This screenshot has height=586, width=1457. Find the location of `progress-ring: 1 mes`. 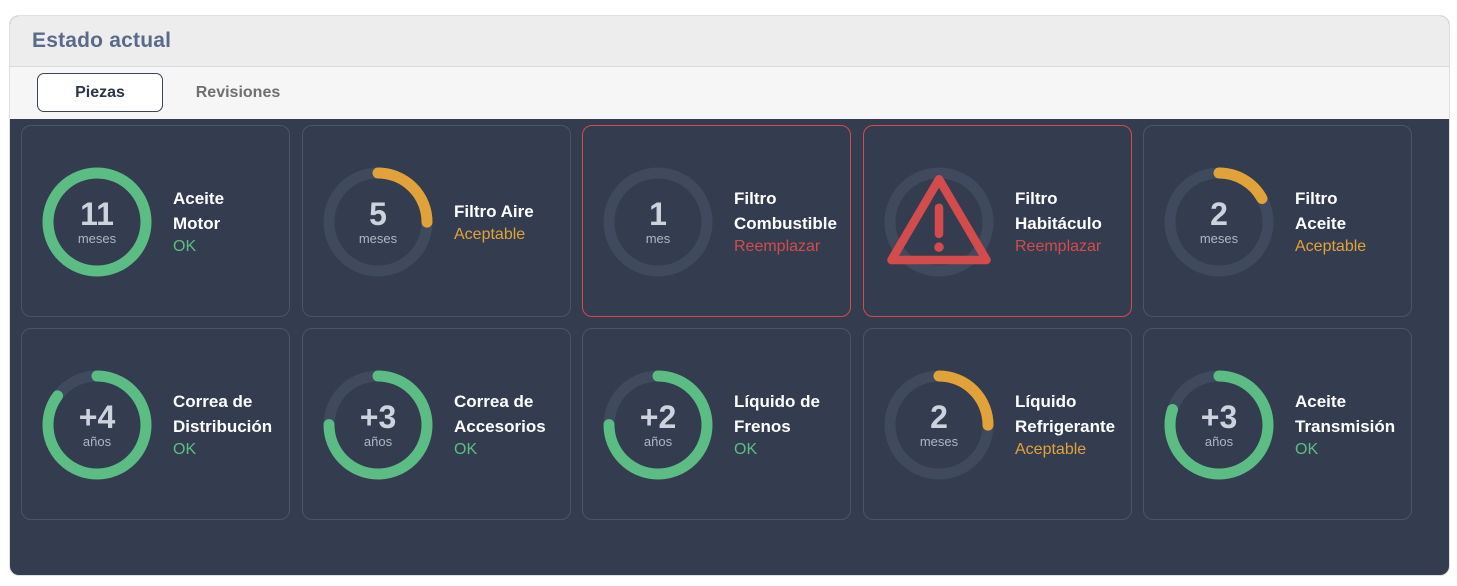

progress-ring: 1 mes is located at coordinates (658, 222).